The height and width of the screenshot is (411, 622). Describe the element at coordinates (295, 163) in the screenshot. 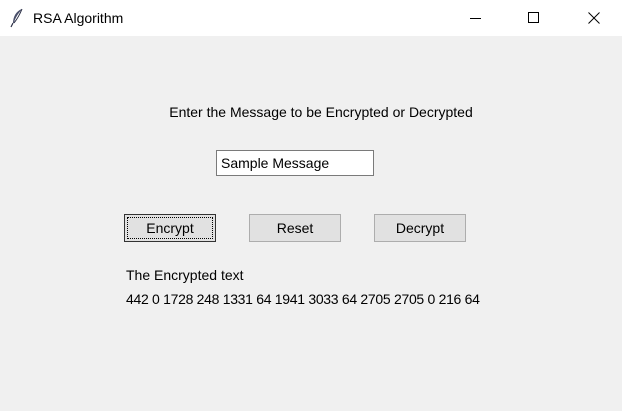

I see `message-input` at that location.